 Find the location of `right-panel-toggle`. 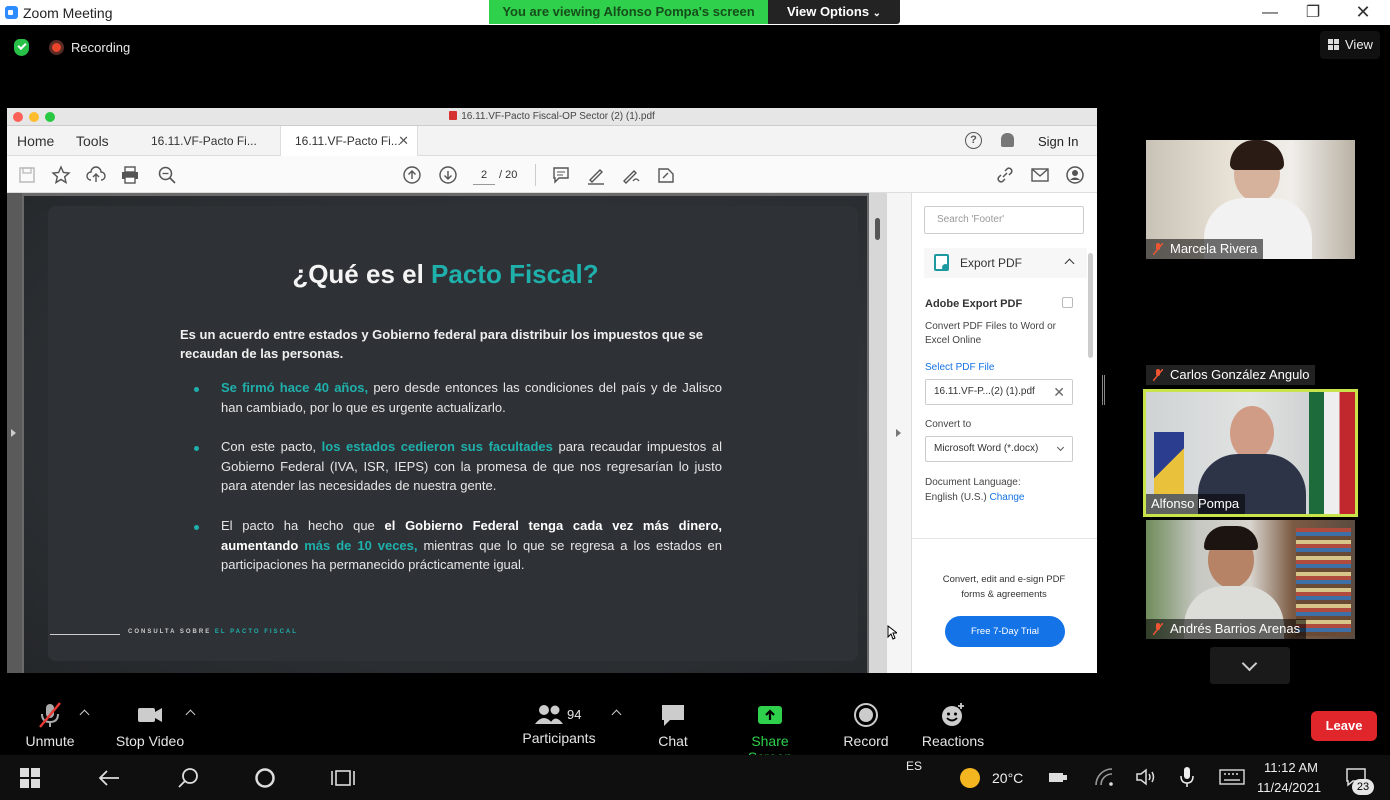

right-panel-toggle is located at coordinates (899, 433).